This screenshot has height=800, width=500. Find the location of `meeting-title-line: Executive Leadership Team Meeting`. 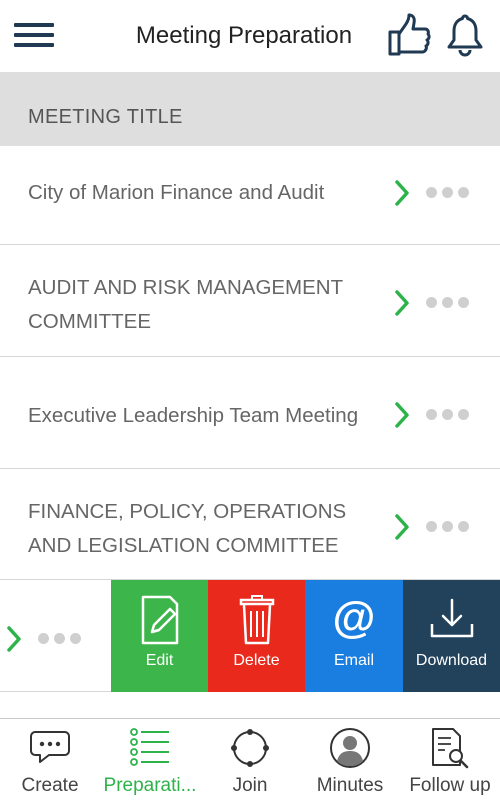

meeting-title-line: Executive Leadership Team Meeting is located at coordinates (193, 415).